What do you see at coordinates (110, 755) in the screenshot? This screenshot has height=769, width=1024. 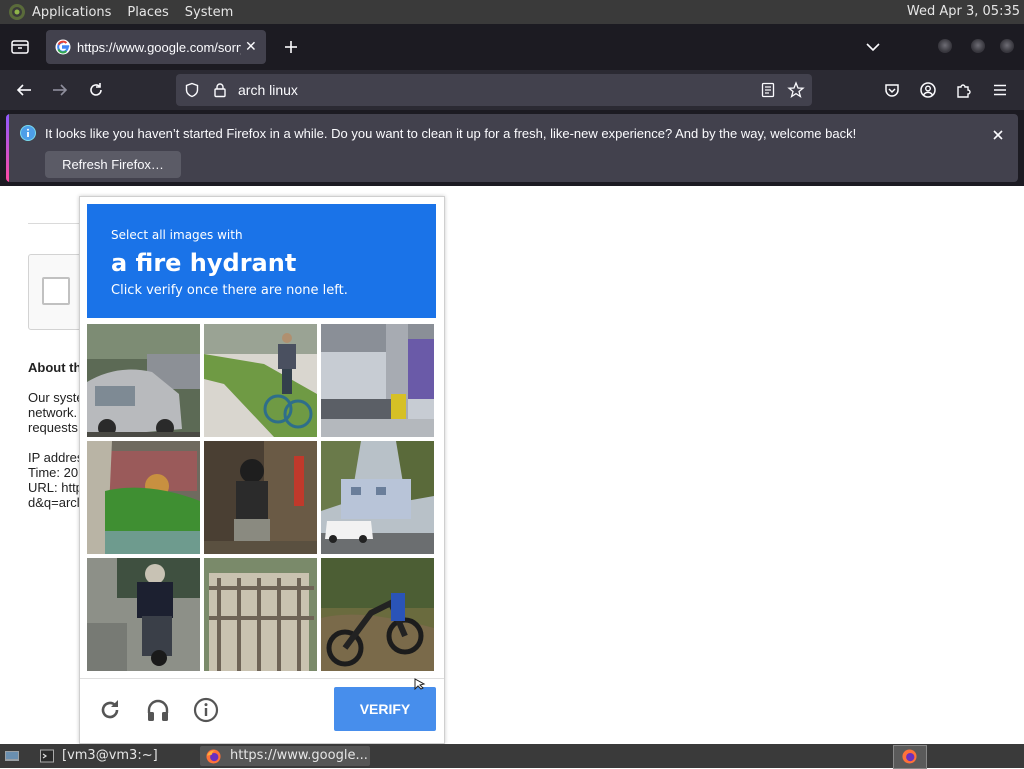 I see `taskbar-item-label: [vm3@vm3:~]` at bounding box center [110, 755].